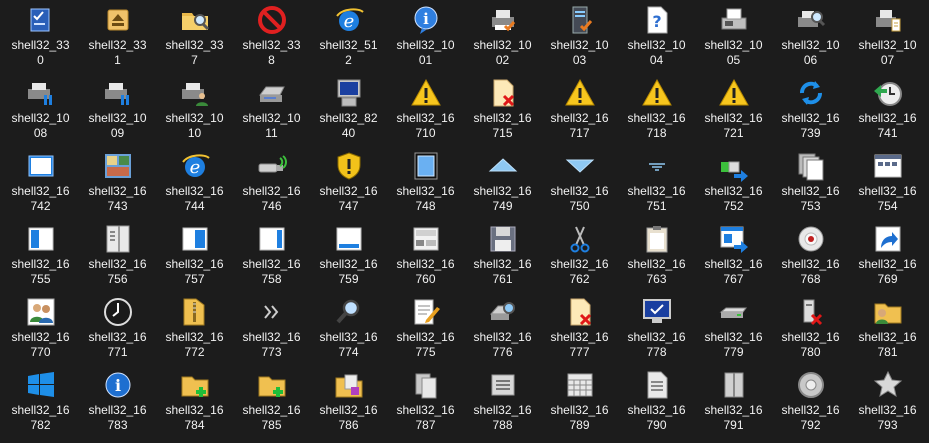  I want to click on icon-tile: ? shell32_10 04, so click(656, 36).